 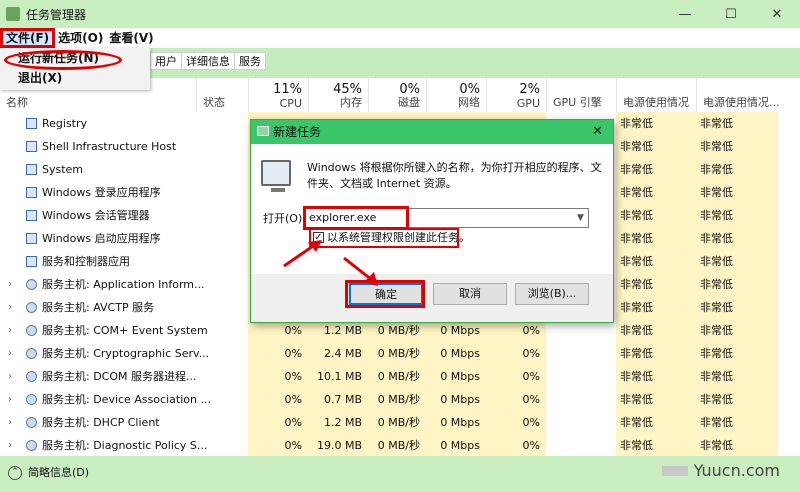 I want to click on fewer-details-link: 简略信息(D), so click(x=58, y=473).